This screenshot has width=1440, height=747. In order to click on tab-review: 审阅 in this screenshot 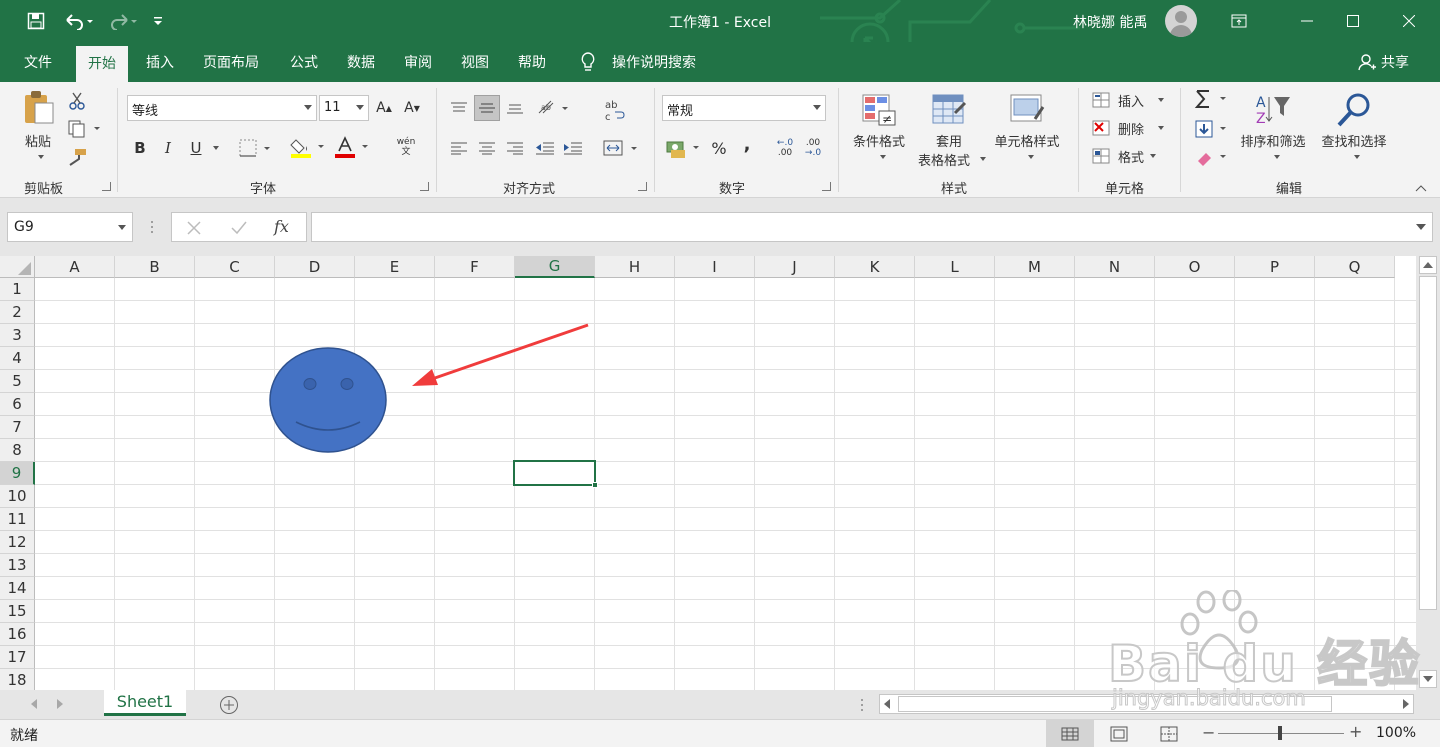, I will do `click(418, 62)`.